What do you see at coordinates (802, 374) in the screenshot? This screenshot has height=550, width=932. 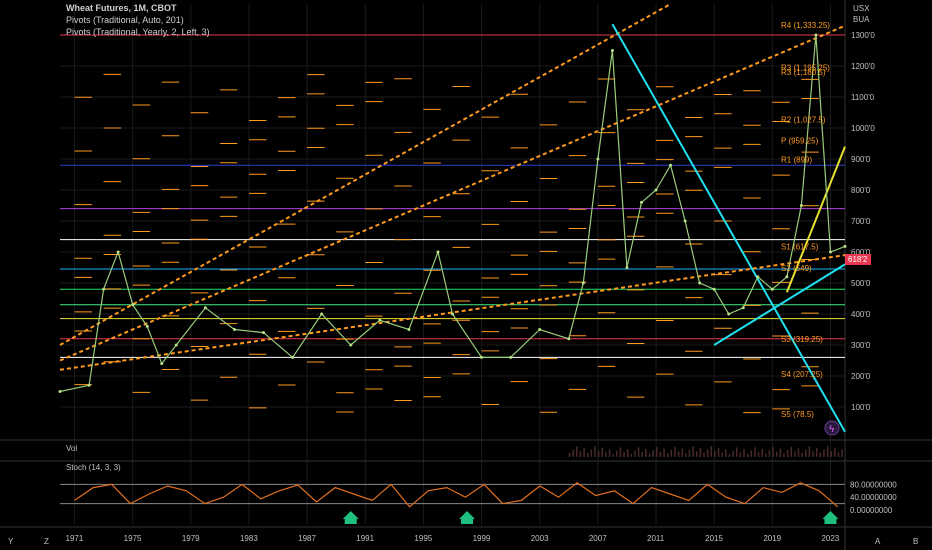 I see `pivot-annotation: S4 (207.25)` at bounding box center [802, 374].